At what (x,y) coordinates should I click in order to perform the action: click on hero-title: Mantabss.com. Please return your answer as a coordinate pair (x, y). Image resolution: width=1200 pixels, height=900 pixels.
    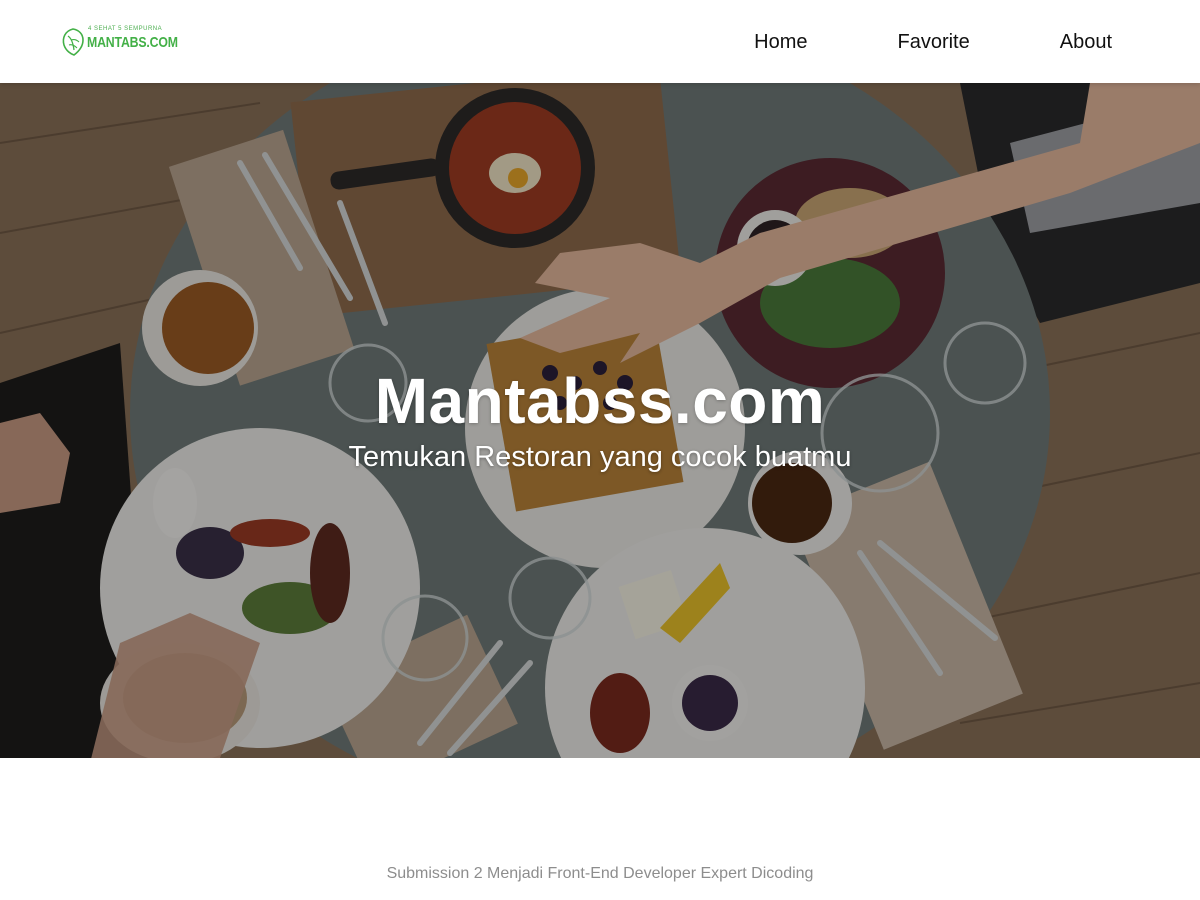
    Looking at the image, I should click on (600, 401).